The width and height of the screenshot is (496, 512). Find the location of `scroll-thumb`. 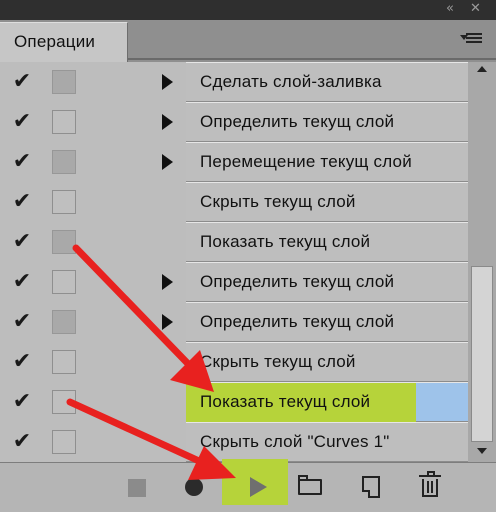

scroll-thumb is located at coordinates (482, 354).